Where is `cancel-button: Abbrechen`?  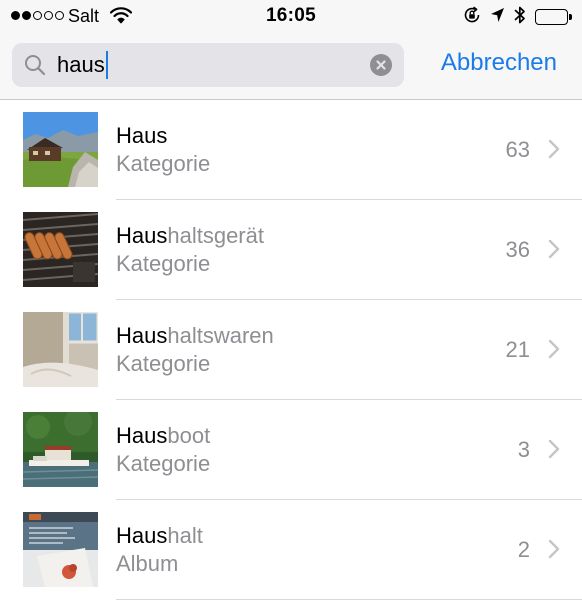 cancel-button: Abbrechen is located at coordinates (499, 63).